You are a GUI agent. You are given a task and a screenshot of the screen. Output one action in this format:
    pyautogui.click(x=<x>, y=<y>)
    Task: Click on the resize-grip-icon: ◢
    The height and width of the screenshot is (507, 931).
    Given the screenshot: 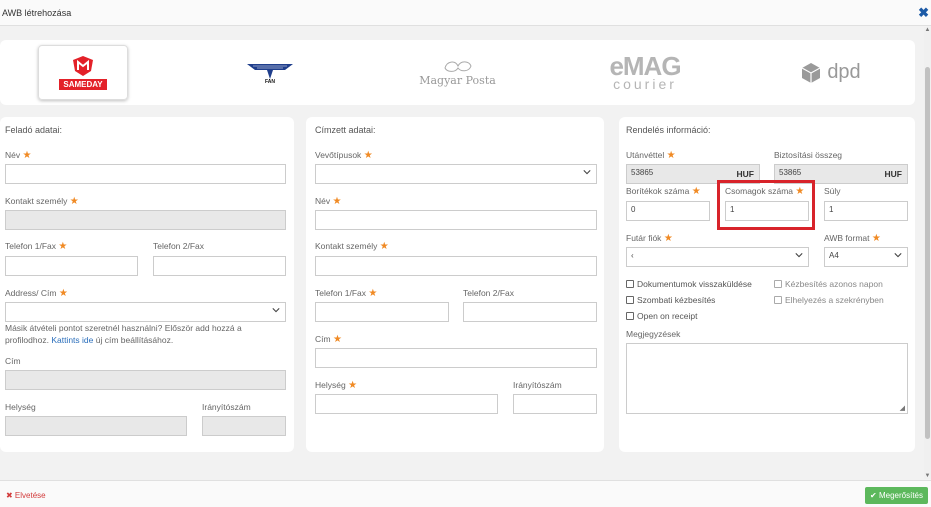 What is the action you would take?
    pyautogui.click(x=902, y=408)
    